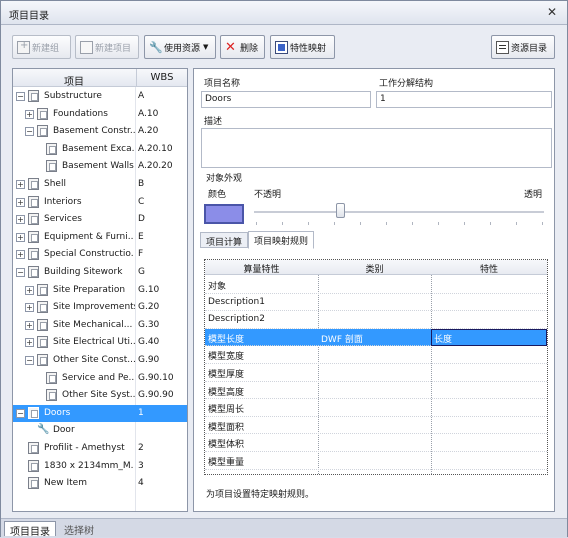 Image resolution: width=568 pixels, height=538 pixels. I want to click on tree-row: + Equipment & Furni... E, so click(100, 238).